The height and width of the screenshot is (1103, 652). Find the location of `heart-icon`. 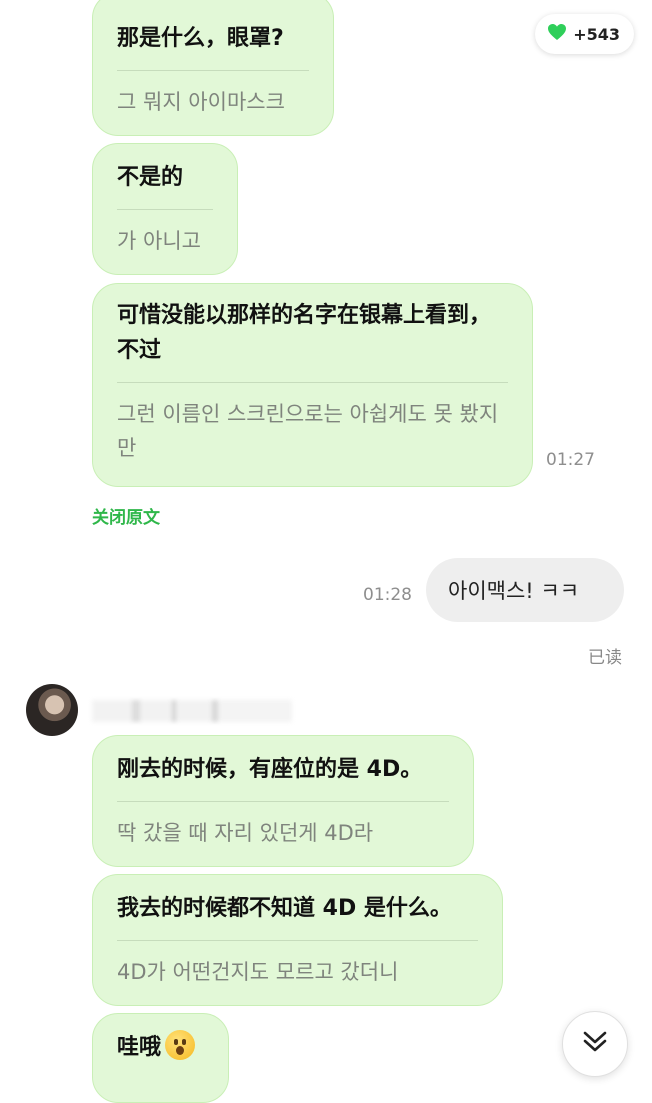

heart-icon is located at coordinates (557, 34).